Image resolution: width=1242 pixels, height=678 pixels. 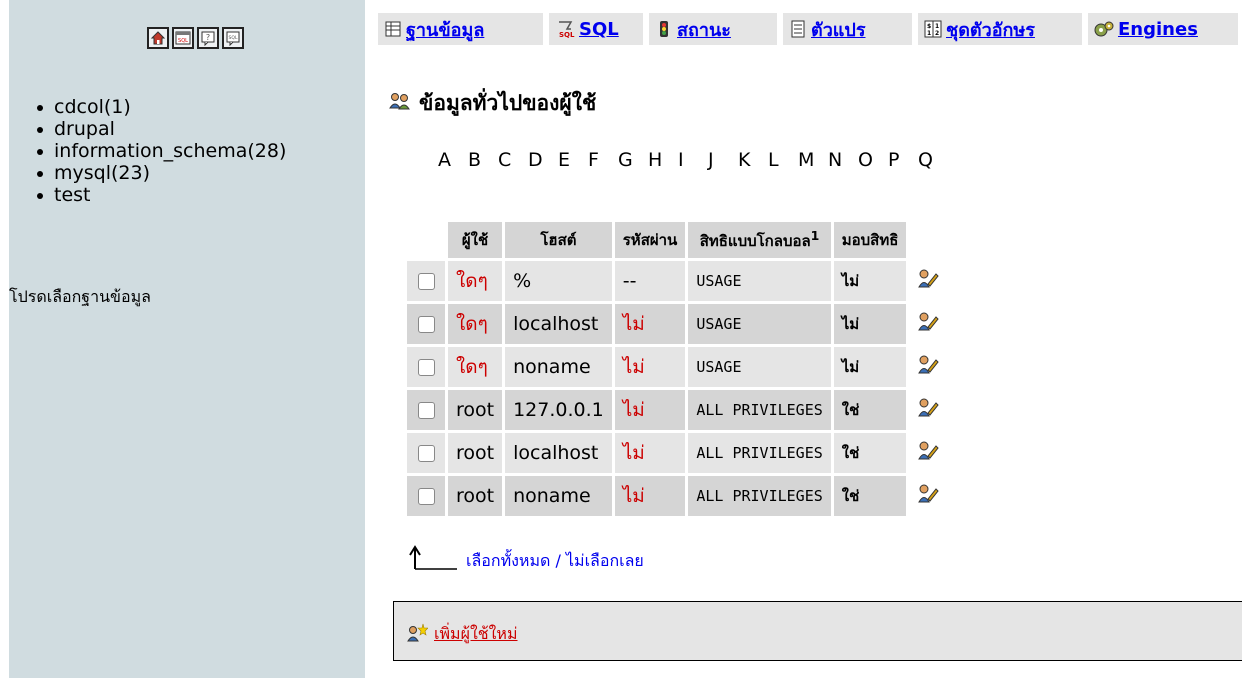 I want to click on svg-text: 2, so click(x=937, y=33).